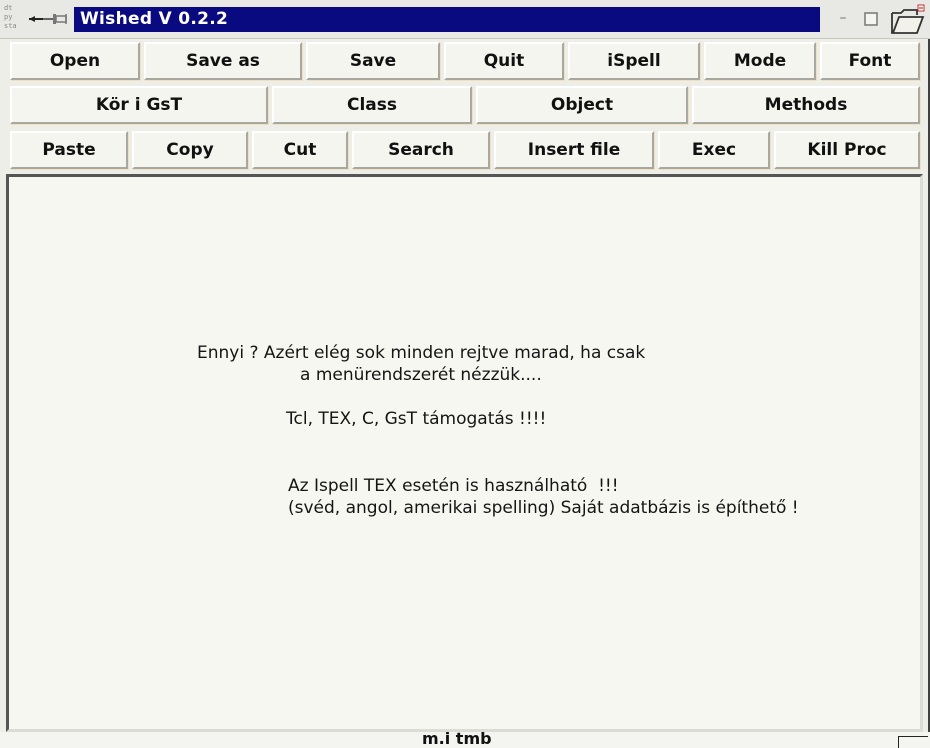  I want to click on status-bar: m.i tmb, so click(465, 740).